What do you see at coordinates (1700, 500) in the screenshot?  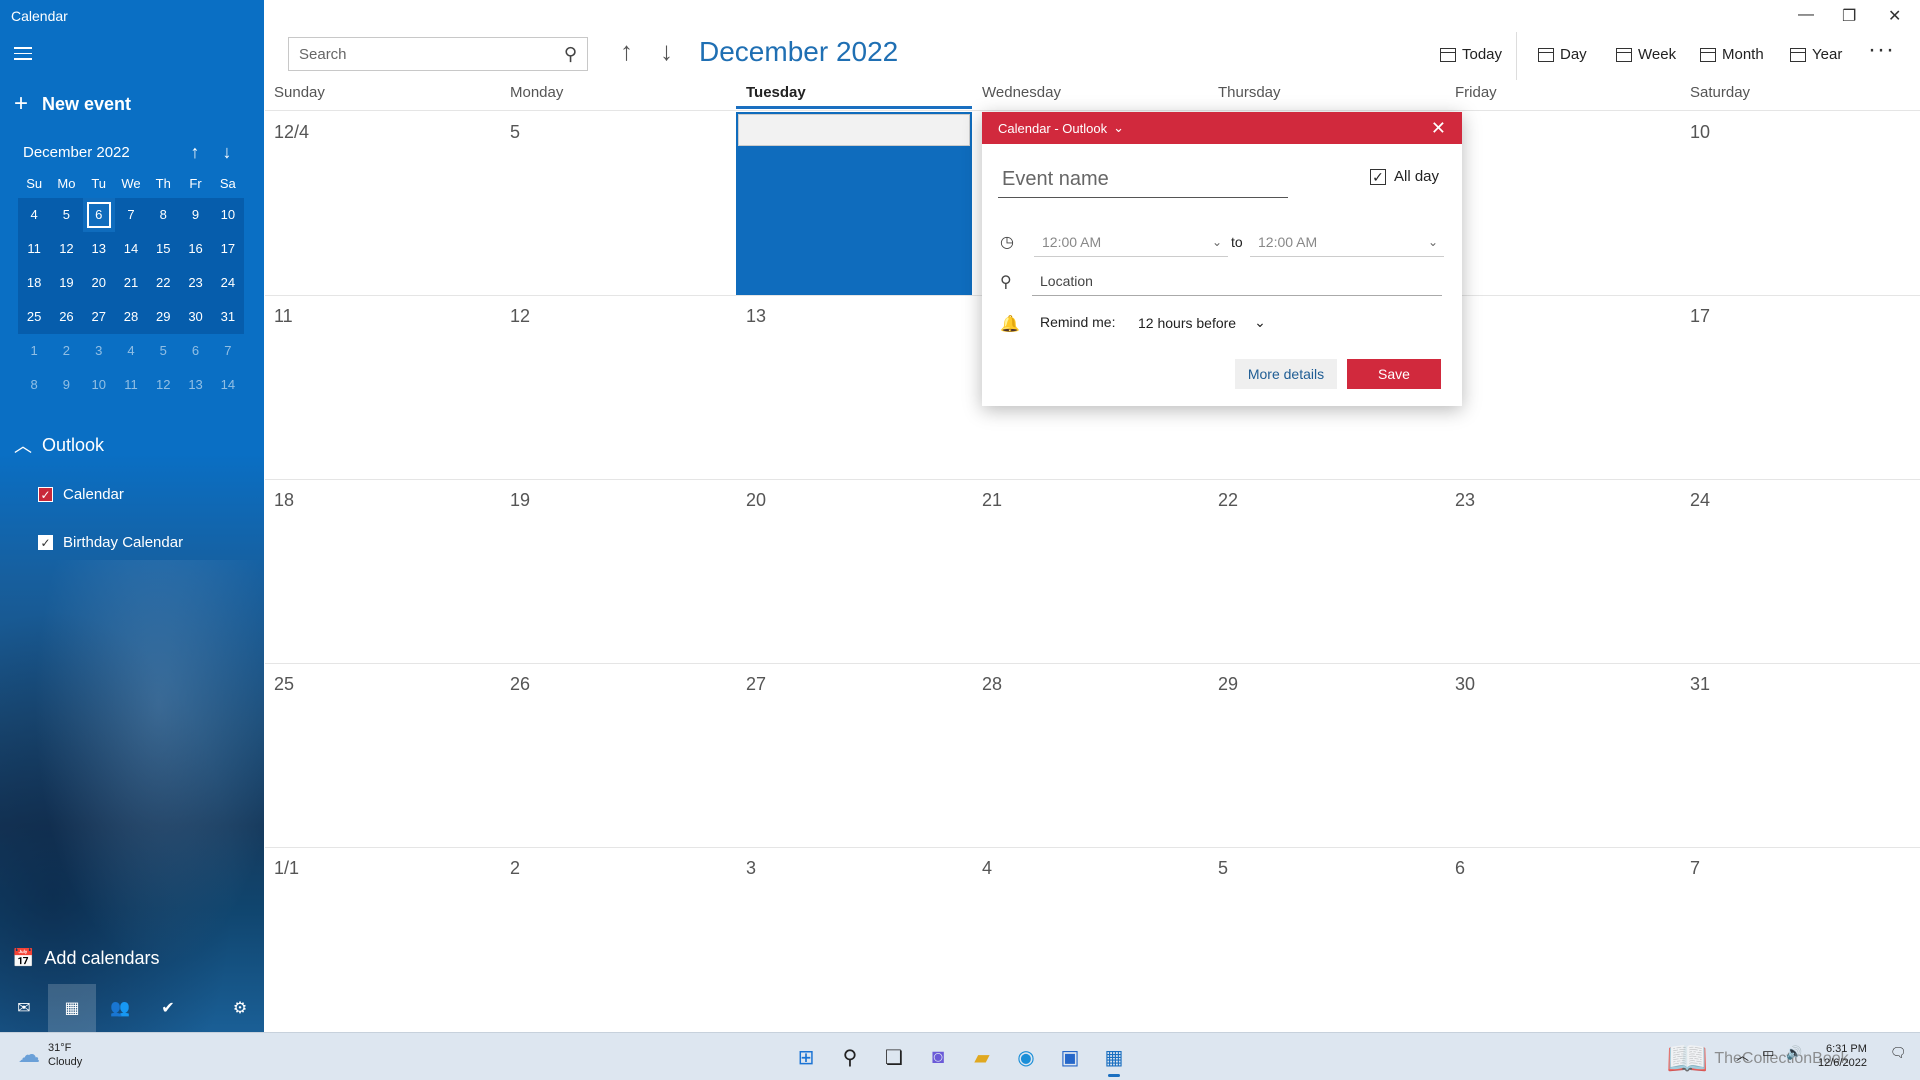 I see `day-cell-number: 24` at bounding box center [1700, 500].